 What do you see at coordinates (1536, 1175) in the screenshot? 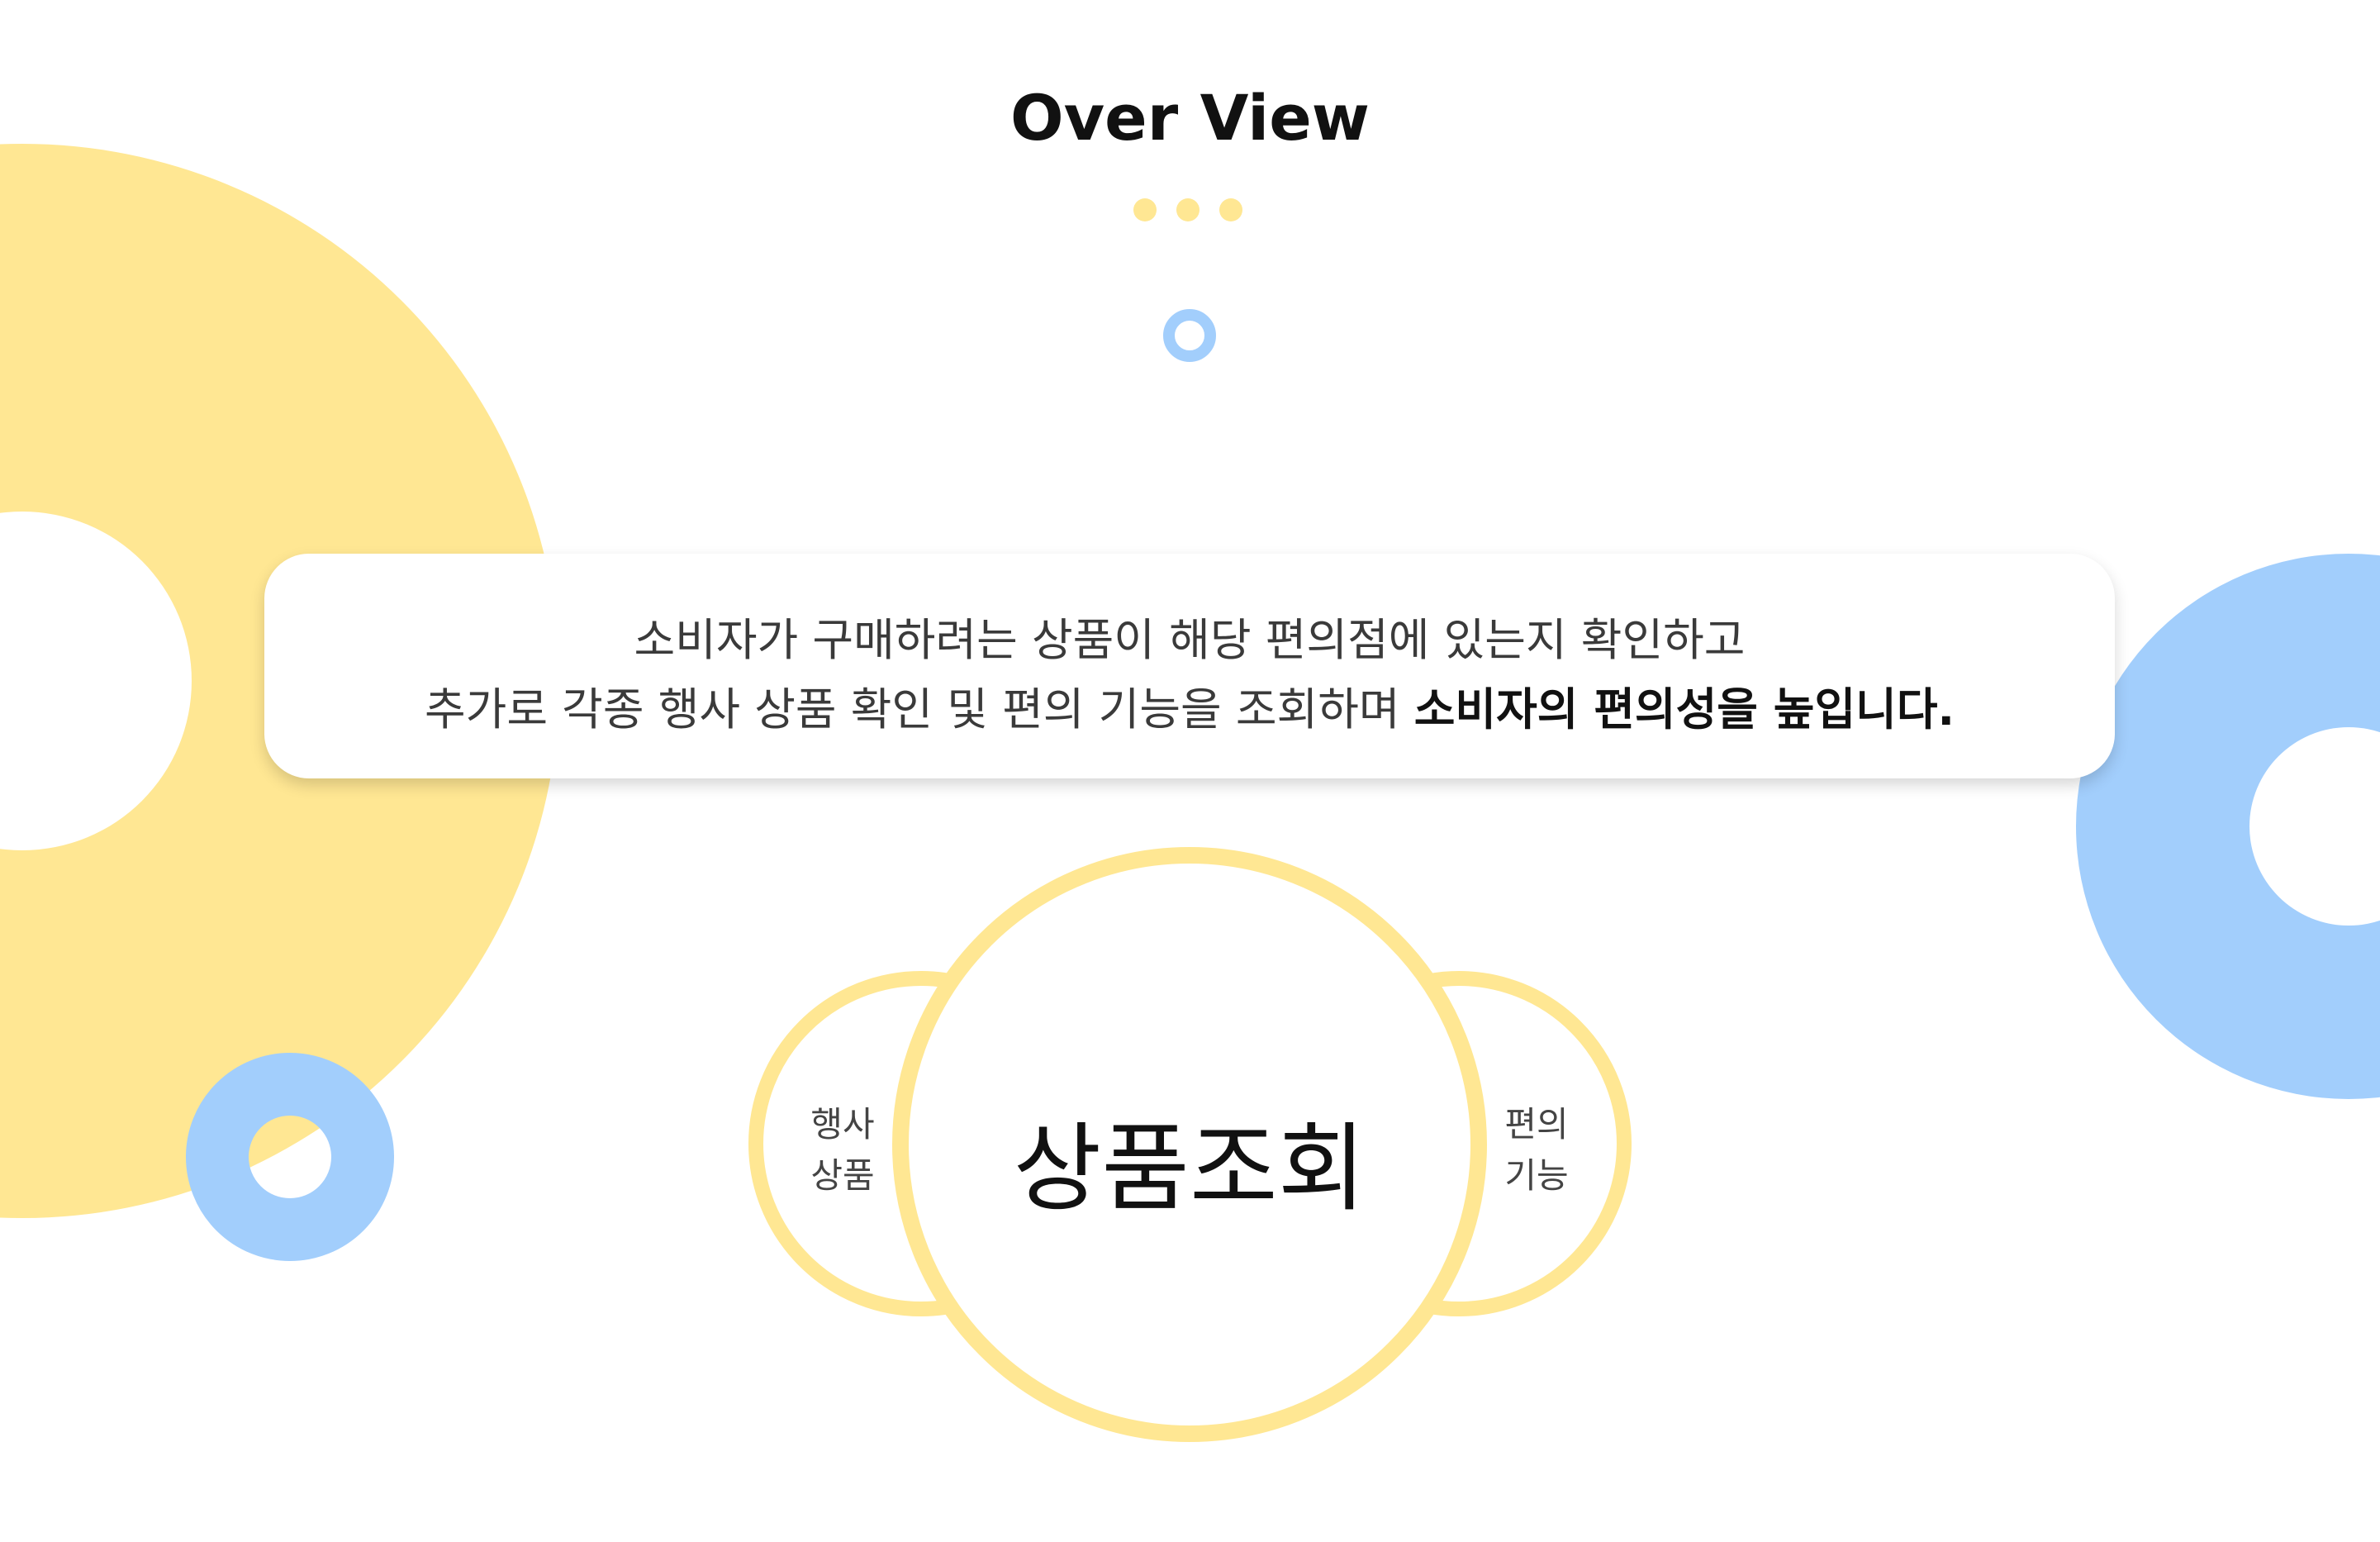
I see `right-label-line-2: 기능` at bounding box center [1536, 1175].